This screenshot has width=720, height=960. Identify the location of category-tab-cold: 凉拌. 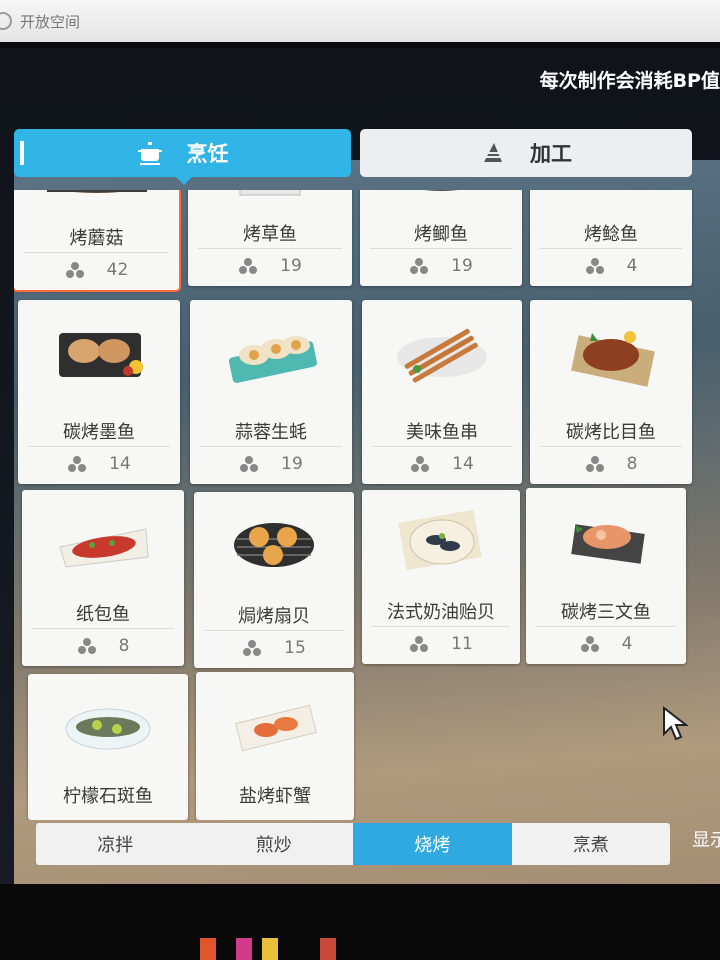
(115, 844).